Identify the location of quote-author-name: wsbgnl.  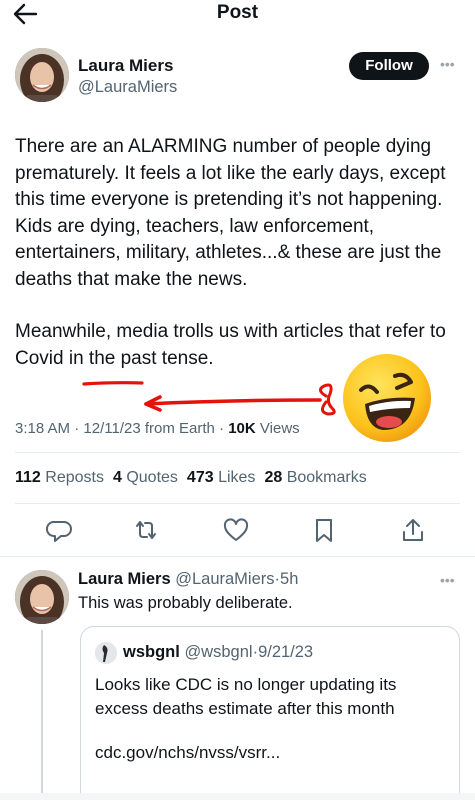
(151, 652).